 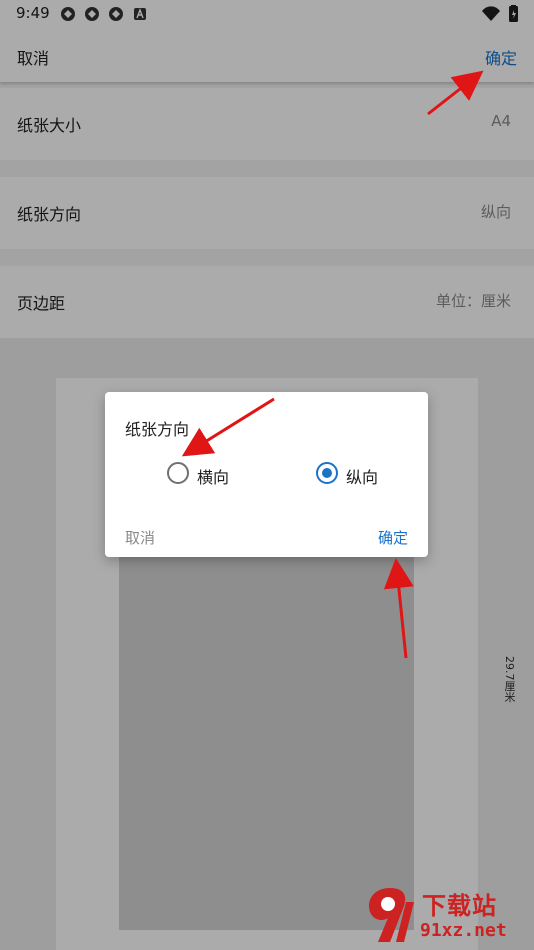 What do you see at coordinates (362, 477) in the screenshot?
I see `portrait-option-label: 纵向` at bounding box center [362, 477].